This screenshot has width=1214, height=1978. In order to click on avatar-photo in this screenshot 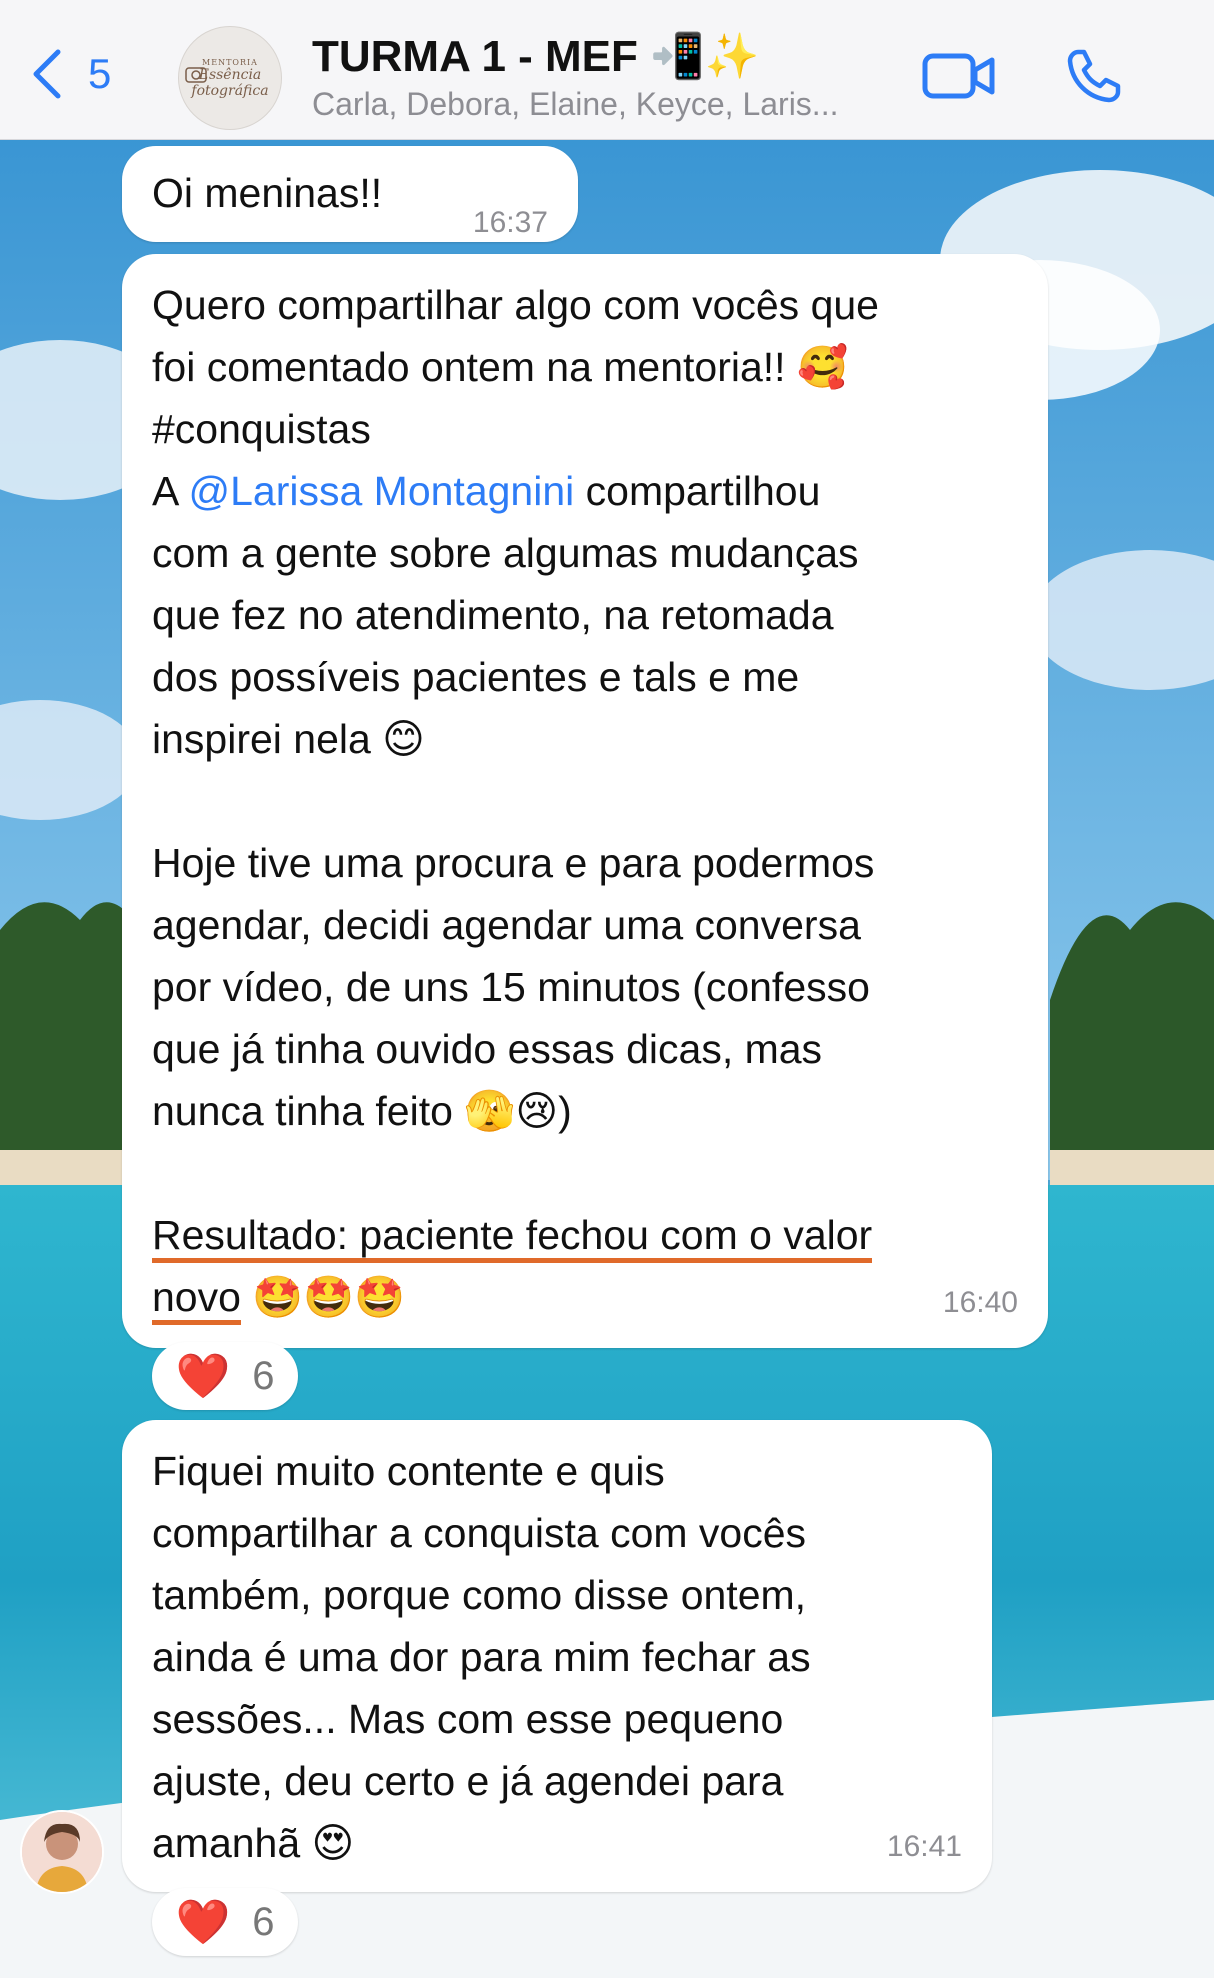, I will do `click(62, 1852)`.